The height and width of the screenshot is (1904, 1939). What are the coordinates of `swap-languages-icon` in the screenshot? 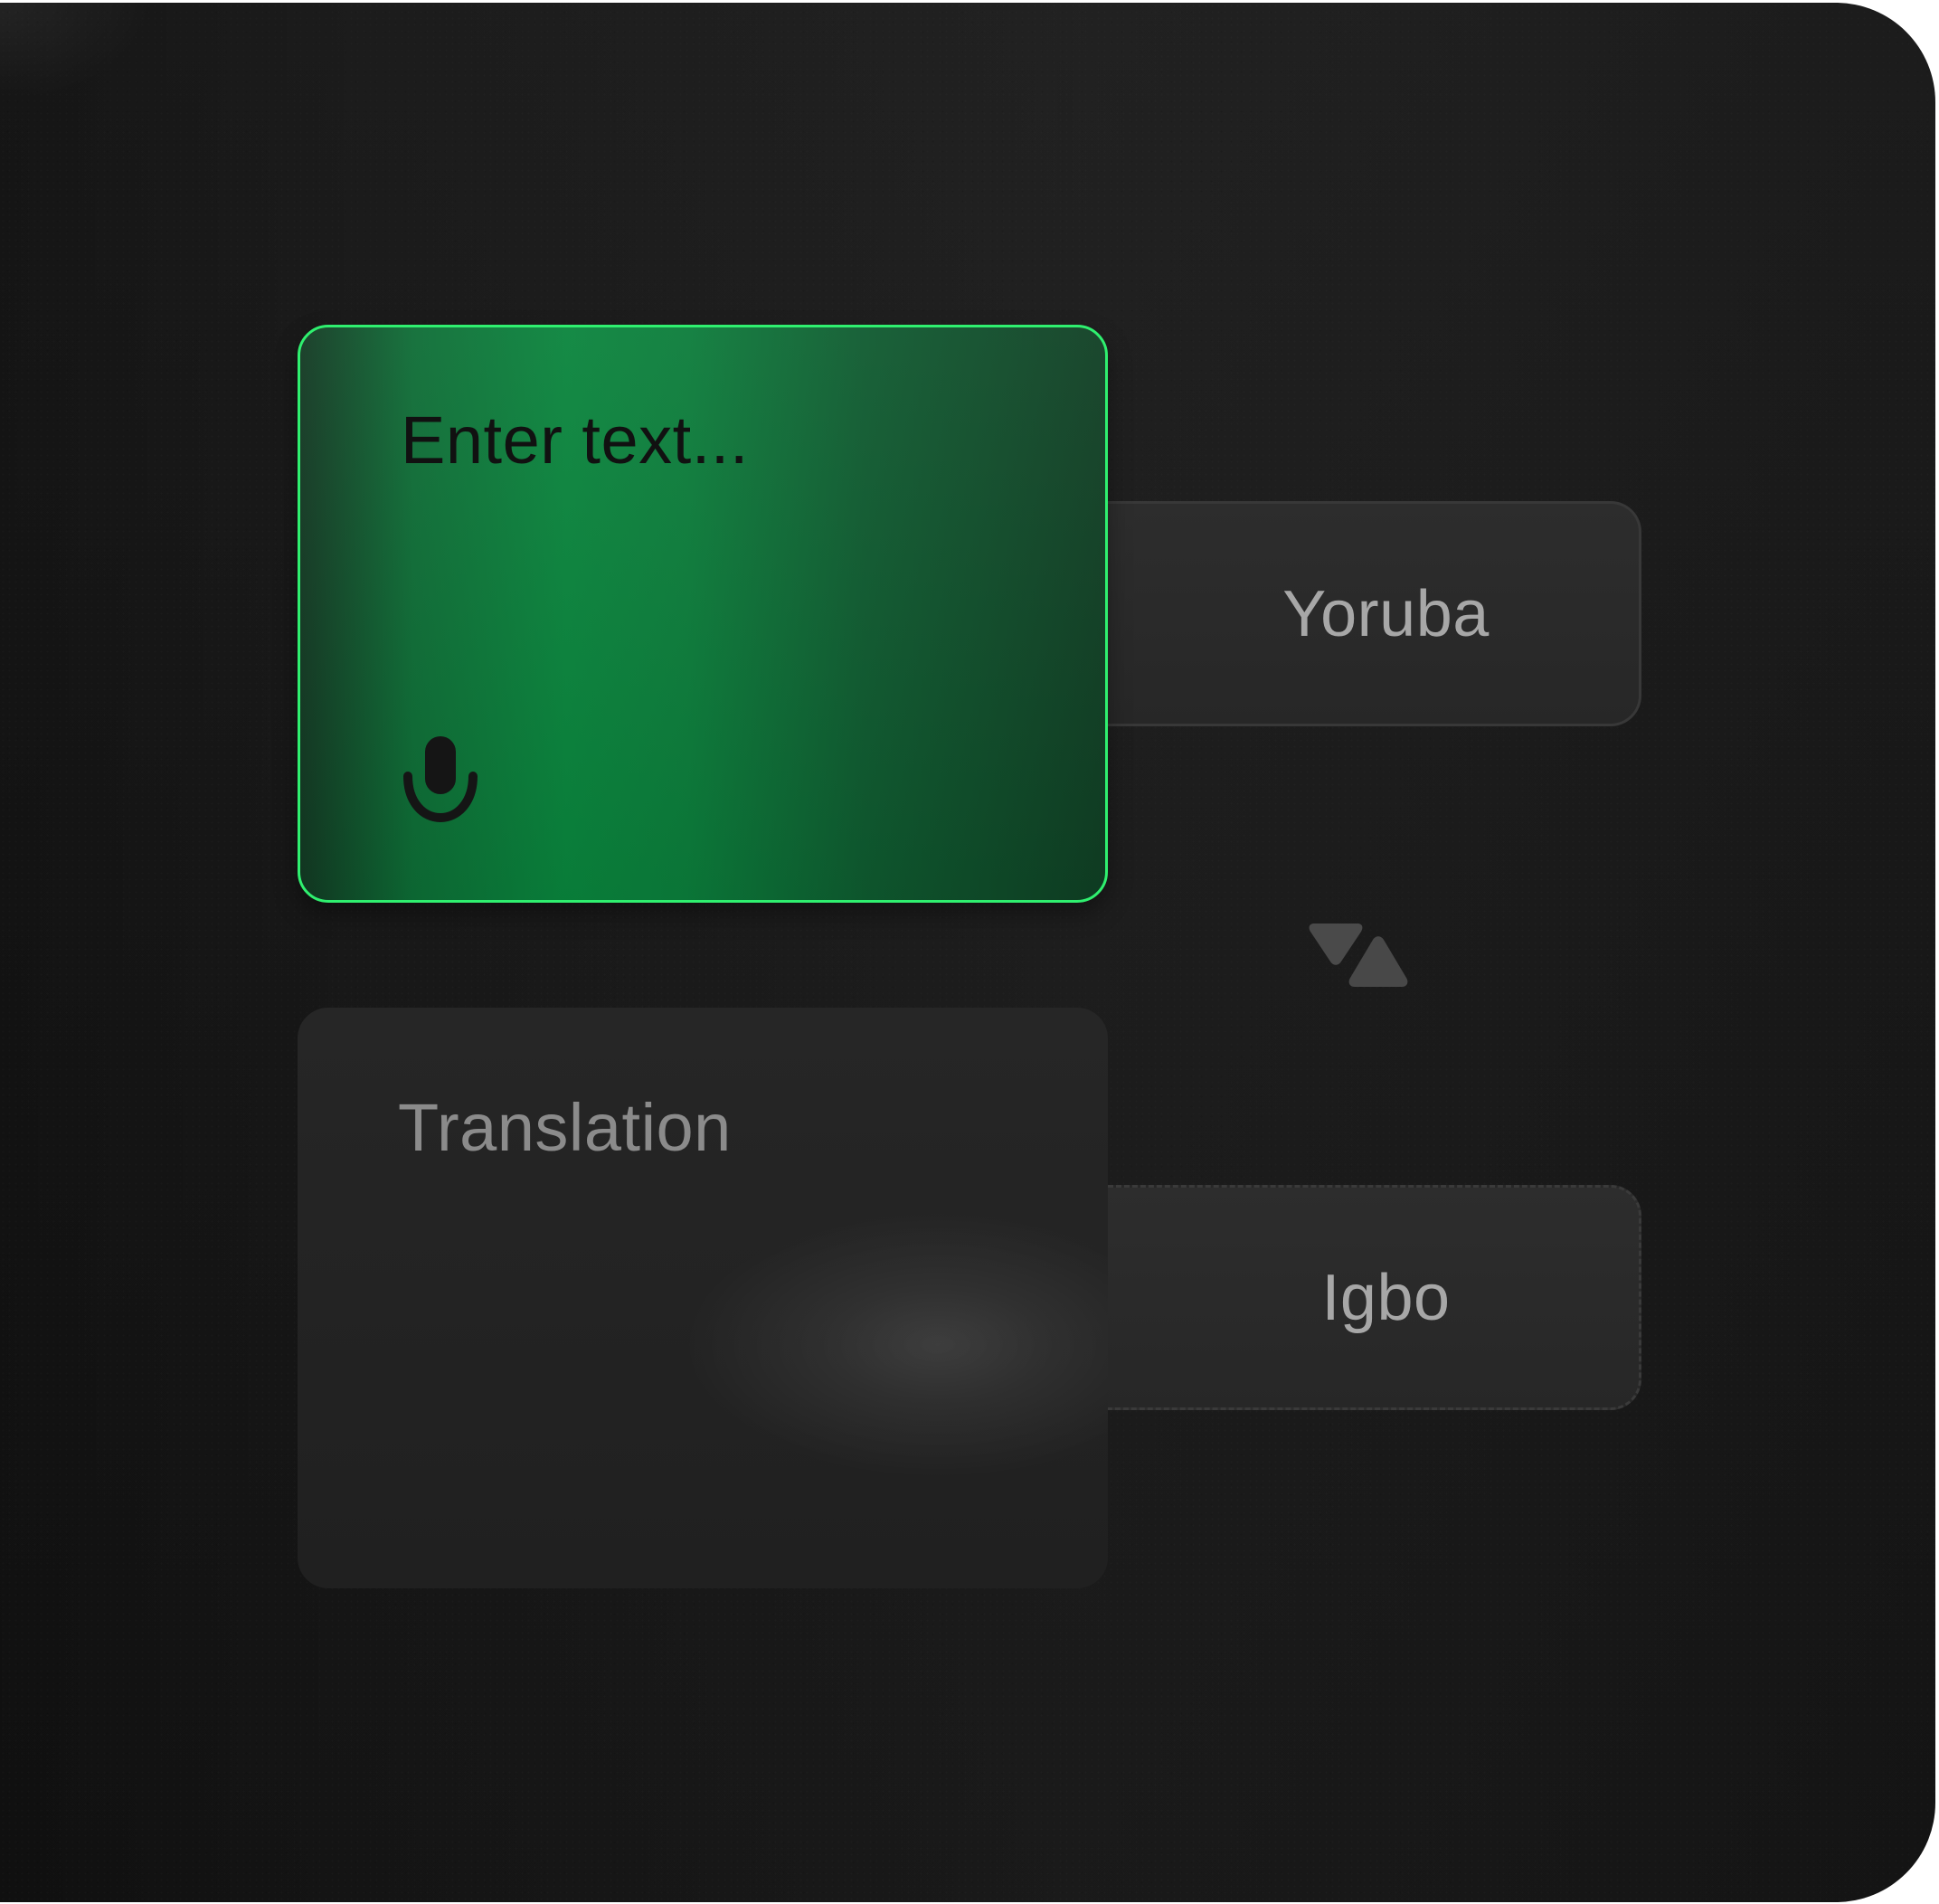 It's located at (1358, 956).